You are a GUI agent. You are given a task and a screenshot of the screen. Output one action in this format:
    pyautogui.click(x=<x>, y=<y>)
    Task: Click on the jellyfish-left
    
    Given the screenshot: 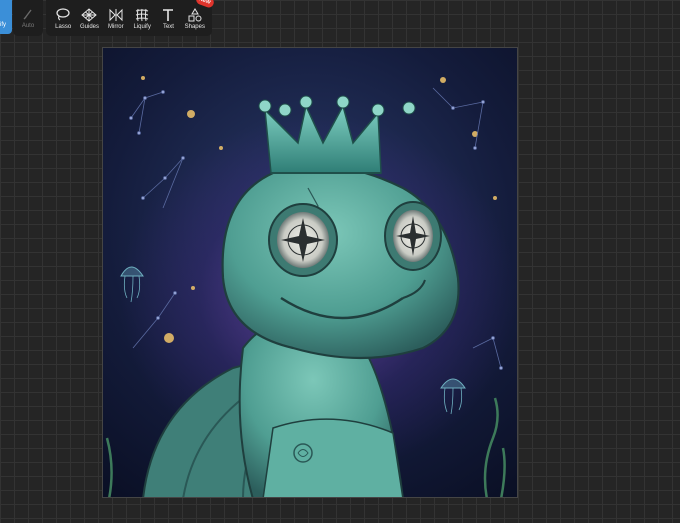 What is the action you would take?
    pyautogui.click(x=132, y=284)
    